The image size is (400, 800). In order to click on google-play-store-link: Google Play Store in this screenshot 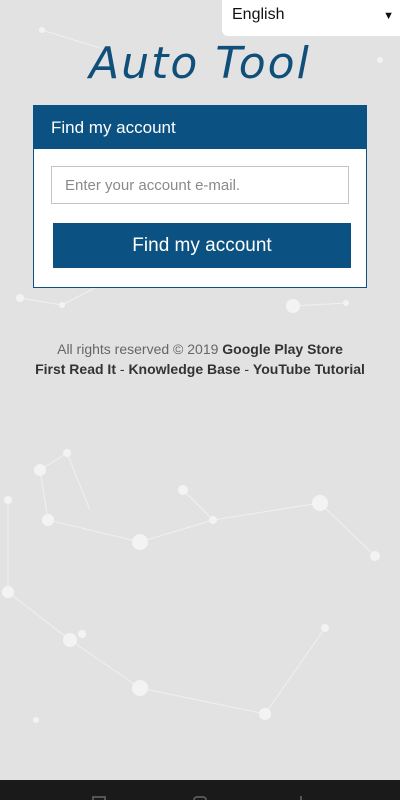, I will do `click(282, 349)`.